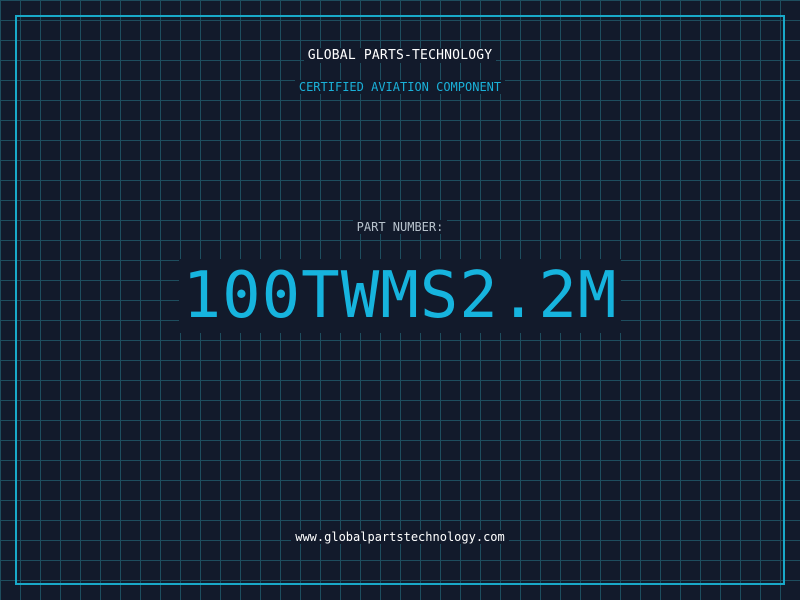 The height and width of the screenshot is (600, 800). I want to click on part-number-value: 100TWMS2.2M, so click(400, 296).